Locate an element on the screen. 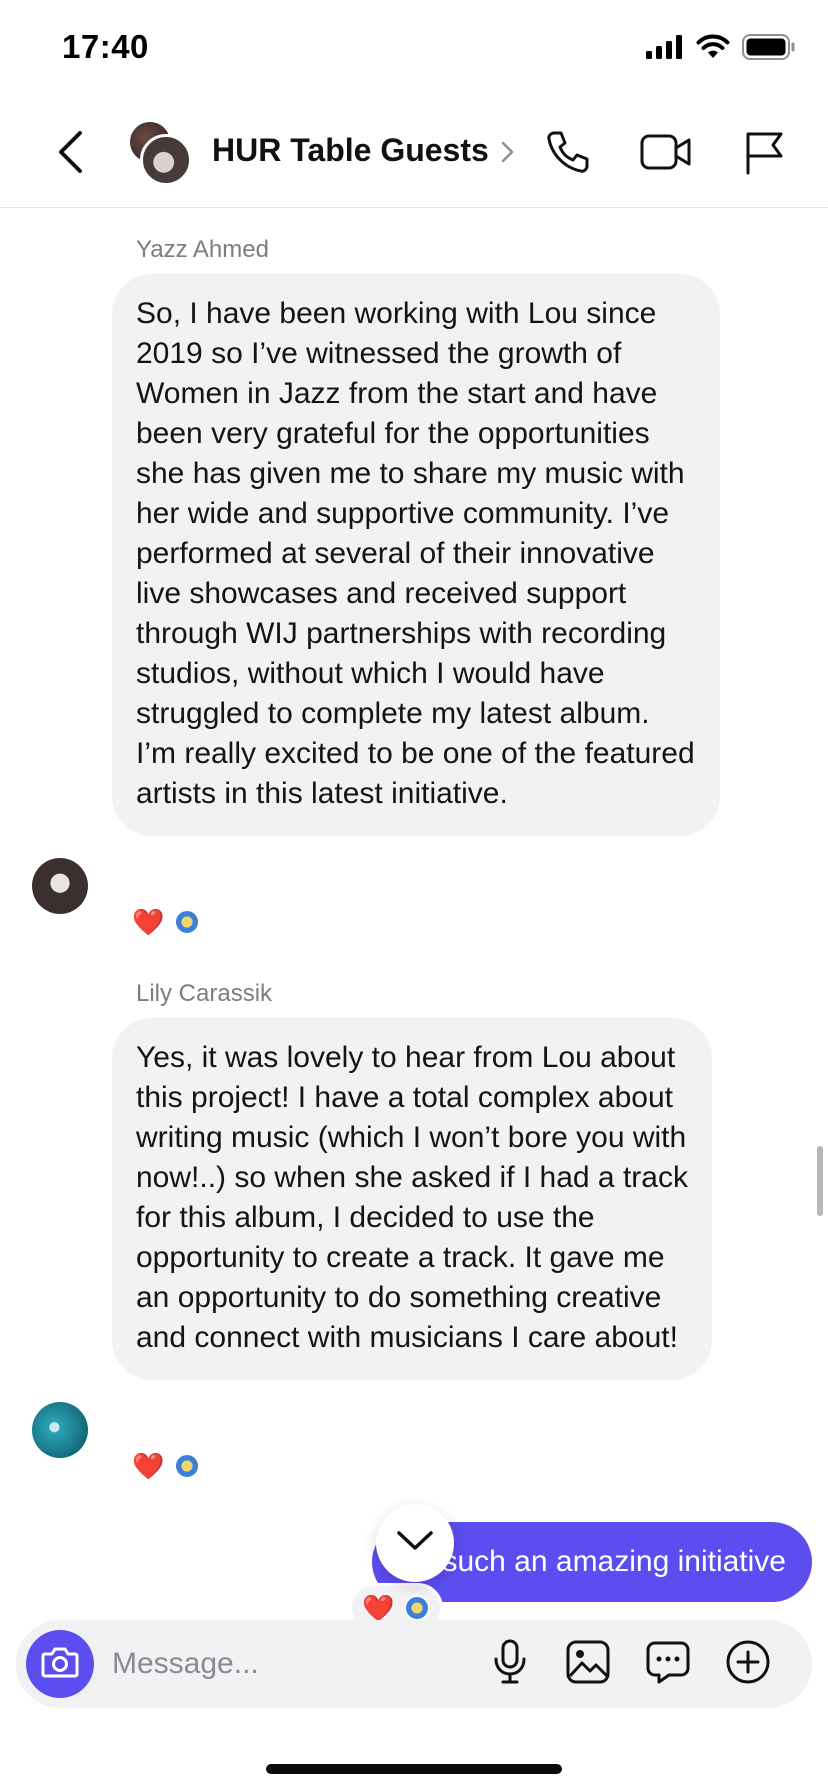 The height and width of the screenshot is (1792, 828). scrollbar-thumb is located at coordinates (820, 1181).